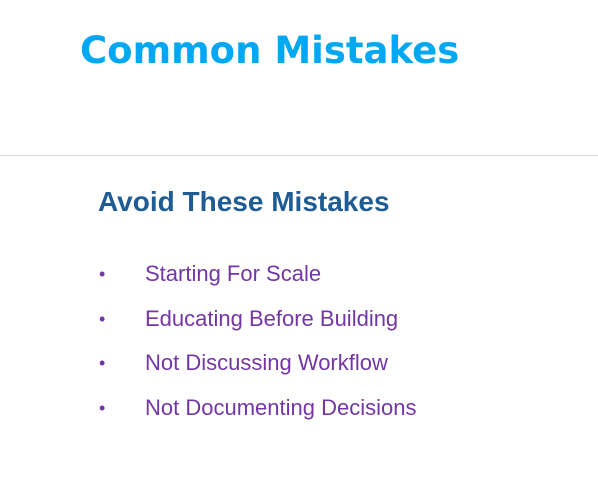 This screenshot has height=481, width=598. Describe the element at coordinates (244, 201) in the screenshot. I see `section-heading: Avoid These Mistakes` at that location.